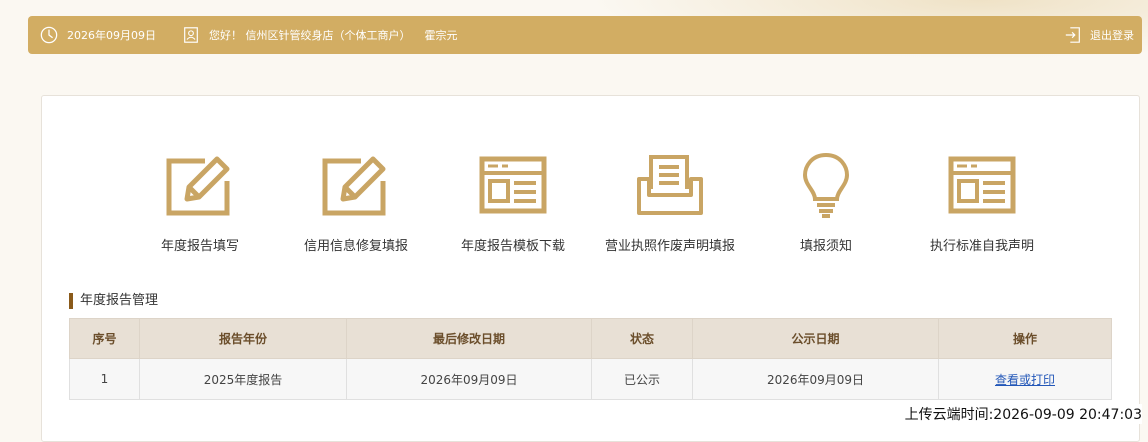 The image size is (1148, 442). I want to click on col-header: 操作, so click(1025, 338).